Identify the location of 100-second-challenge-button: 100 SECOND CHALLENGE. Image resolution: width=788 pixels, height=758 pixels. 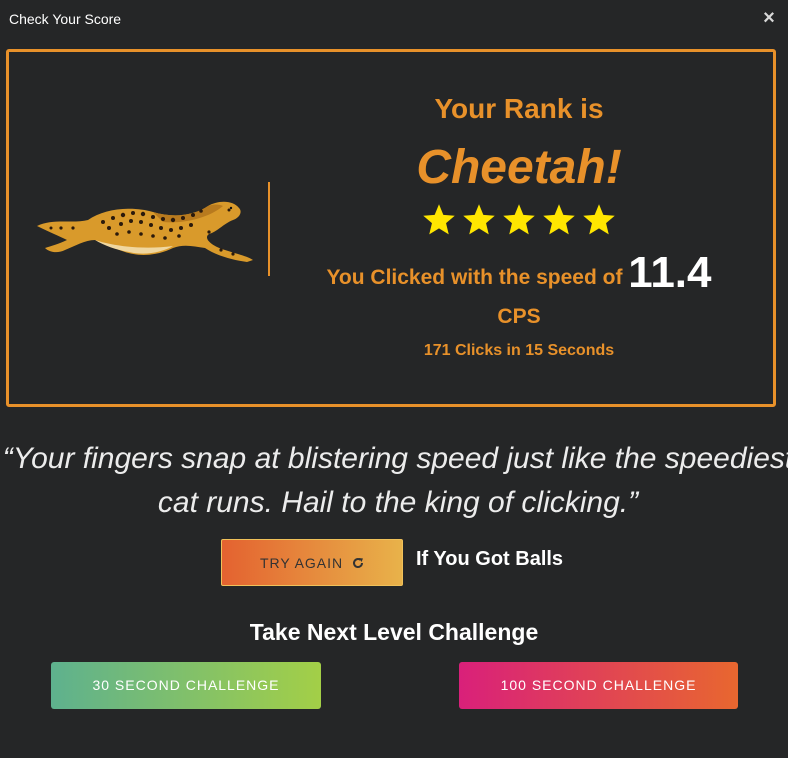
(598, 685).